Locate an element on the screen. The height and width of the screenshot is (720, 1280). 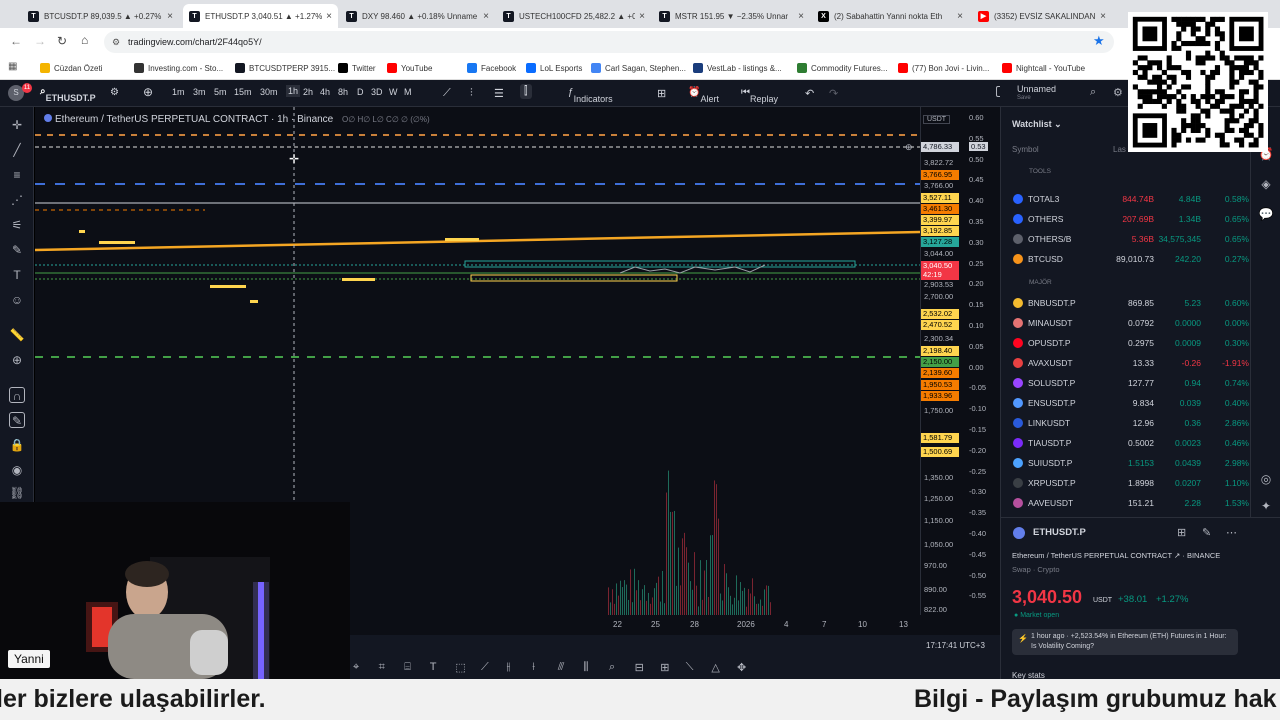
link-icon: ⛓ is located at coordinates (17, 493).